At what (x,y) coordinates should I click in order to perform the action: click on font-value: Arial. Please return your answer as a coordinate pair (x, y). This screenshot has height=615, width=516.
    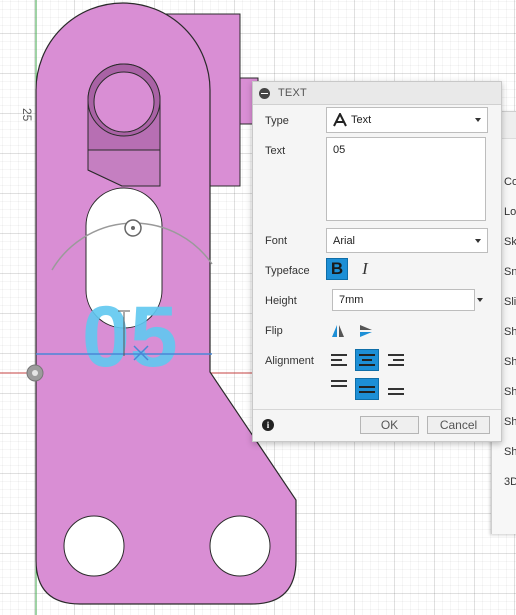
    Looking at the image, I should click on (344, 240).